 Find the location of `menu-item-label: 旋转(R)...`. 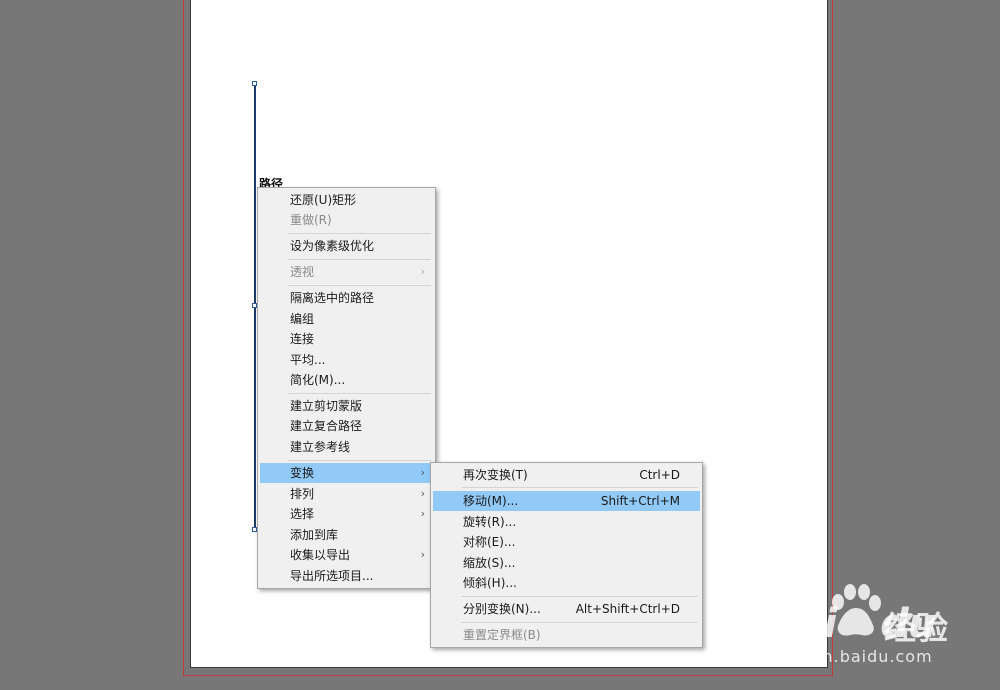

menu-item-label: 旋转(R)... is located at coordinates (490, 522).